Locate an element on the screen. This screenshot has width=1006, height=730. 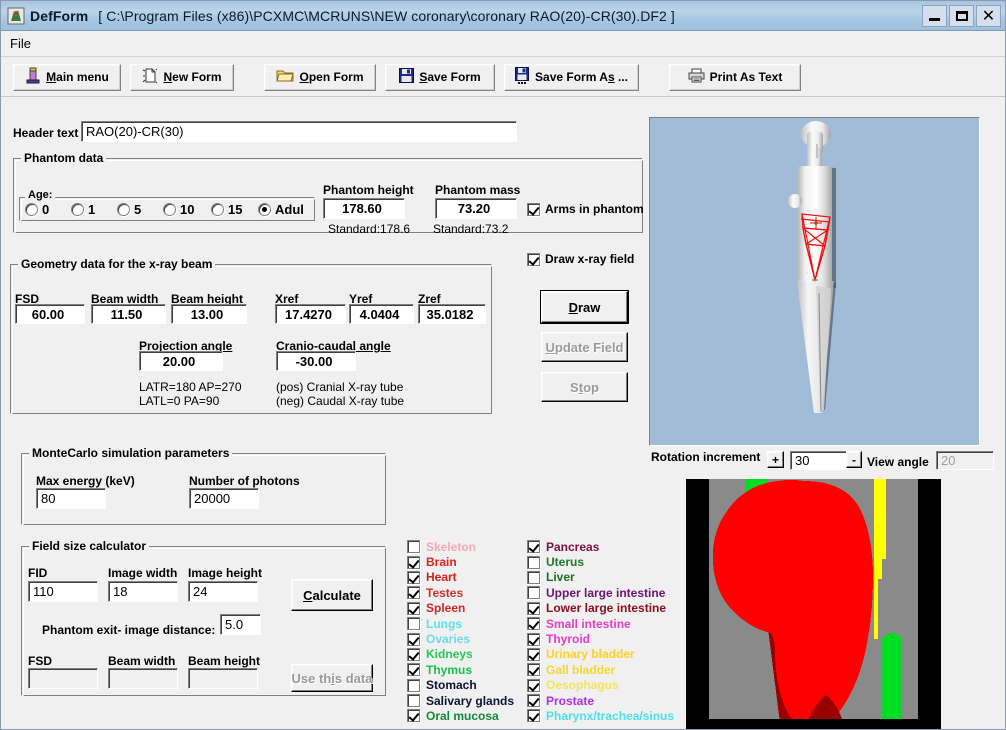
menu-item-file: File is located at coordinates (20, 43).